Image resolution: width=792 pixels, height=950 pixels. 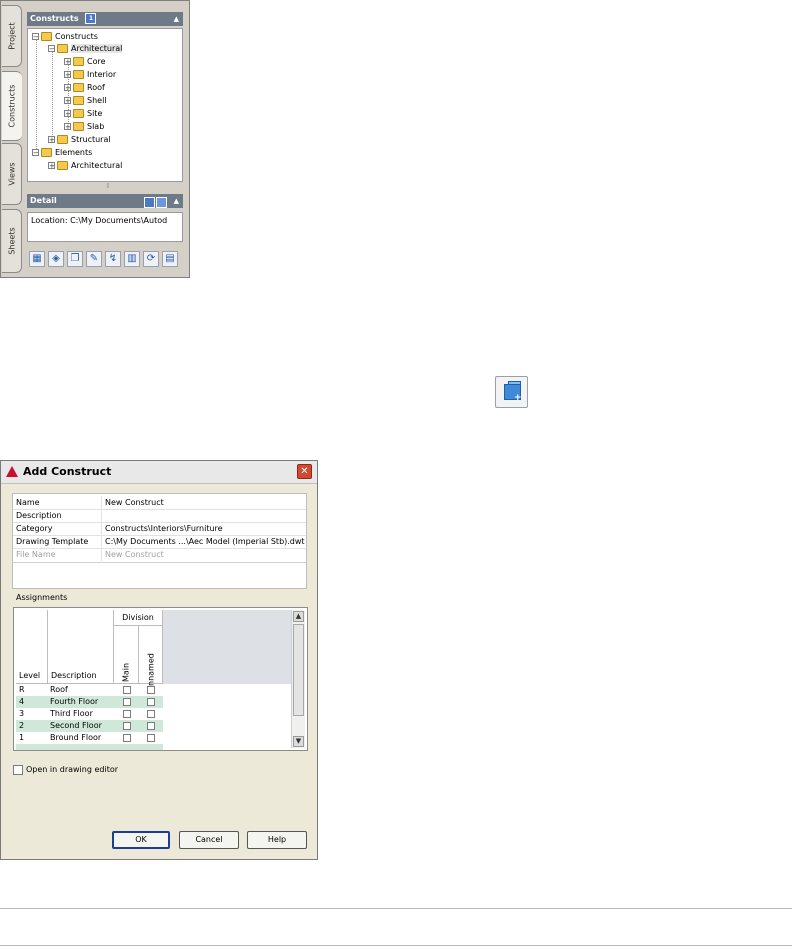 What do you see at coordinates (94, 259) in the screenshot?
I see `edit-icon: ✎` at bounding box center [94, 259].